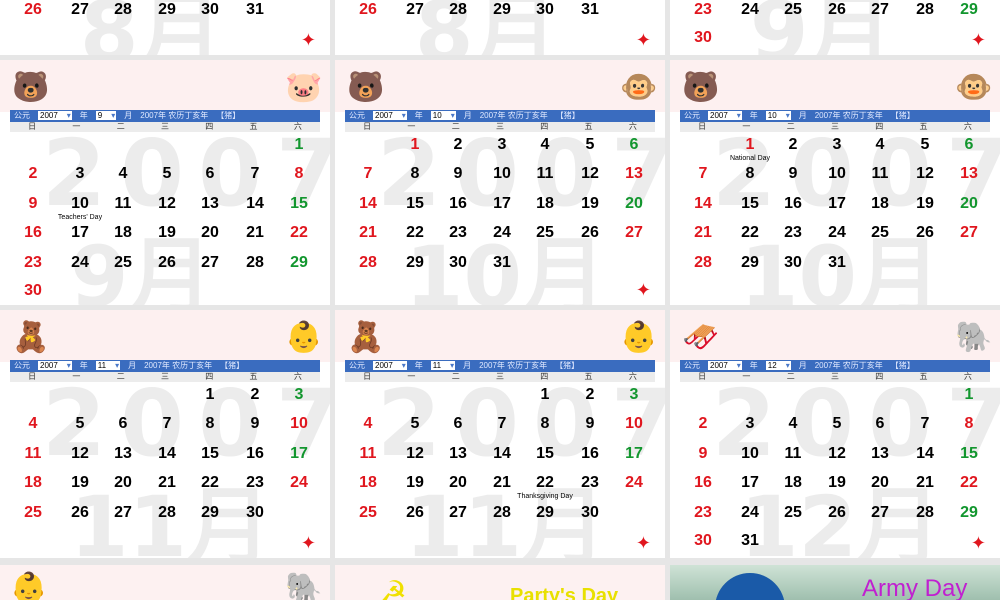 The width and height of the screenshot is (1000, 600). What do you see at coordinates (106, 115) in the screenshot?
I see `month-select: 9` at bounding box center [106, 115].